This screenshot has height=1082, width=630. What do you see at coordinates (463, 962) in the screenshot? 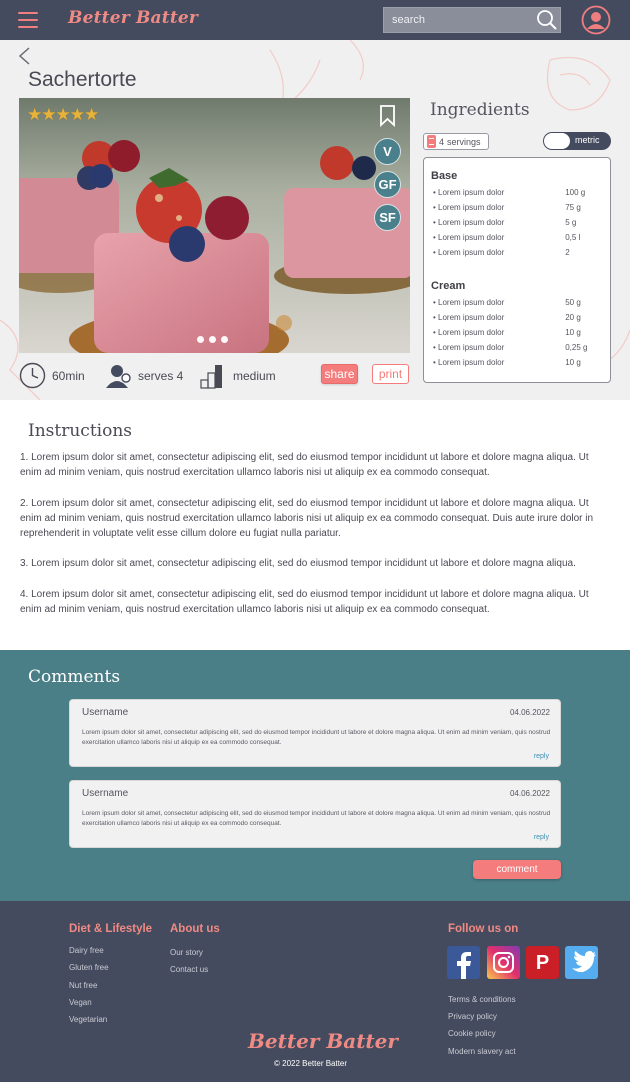
I see `facebook-icon` at bounding box center [463, 962].